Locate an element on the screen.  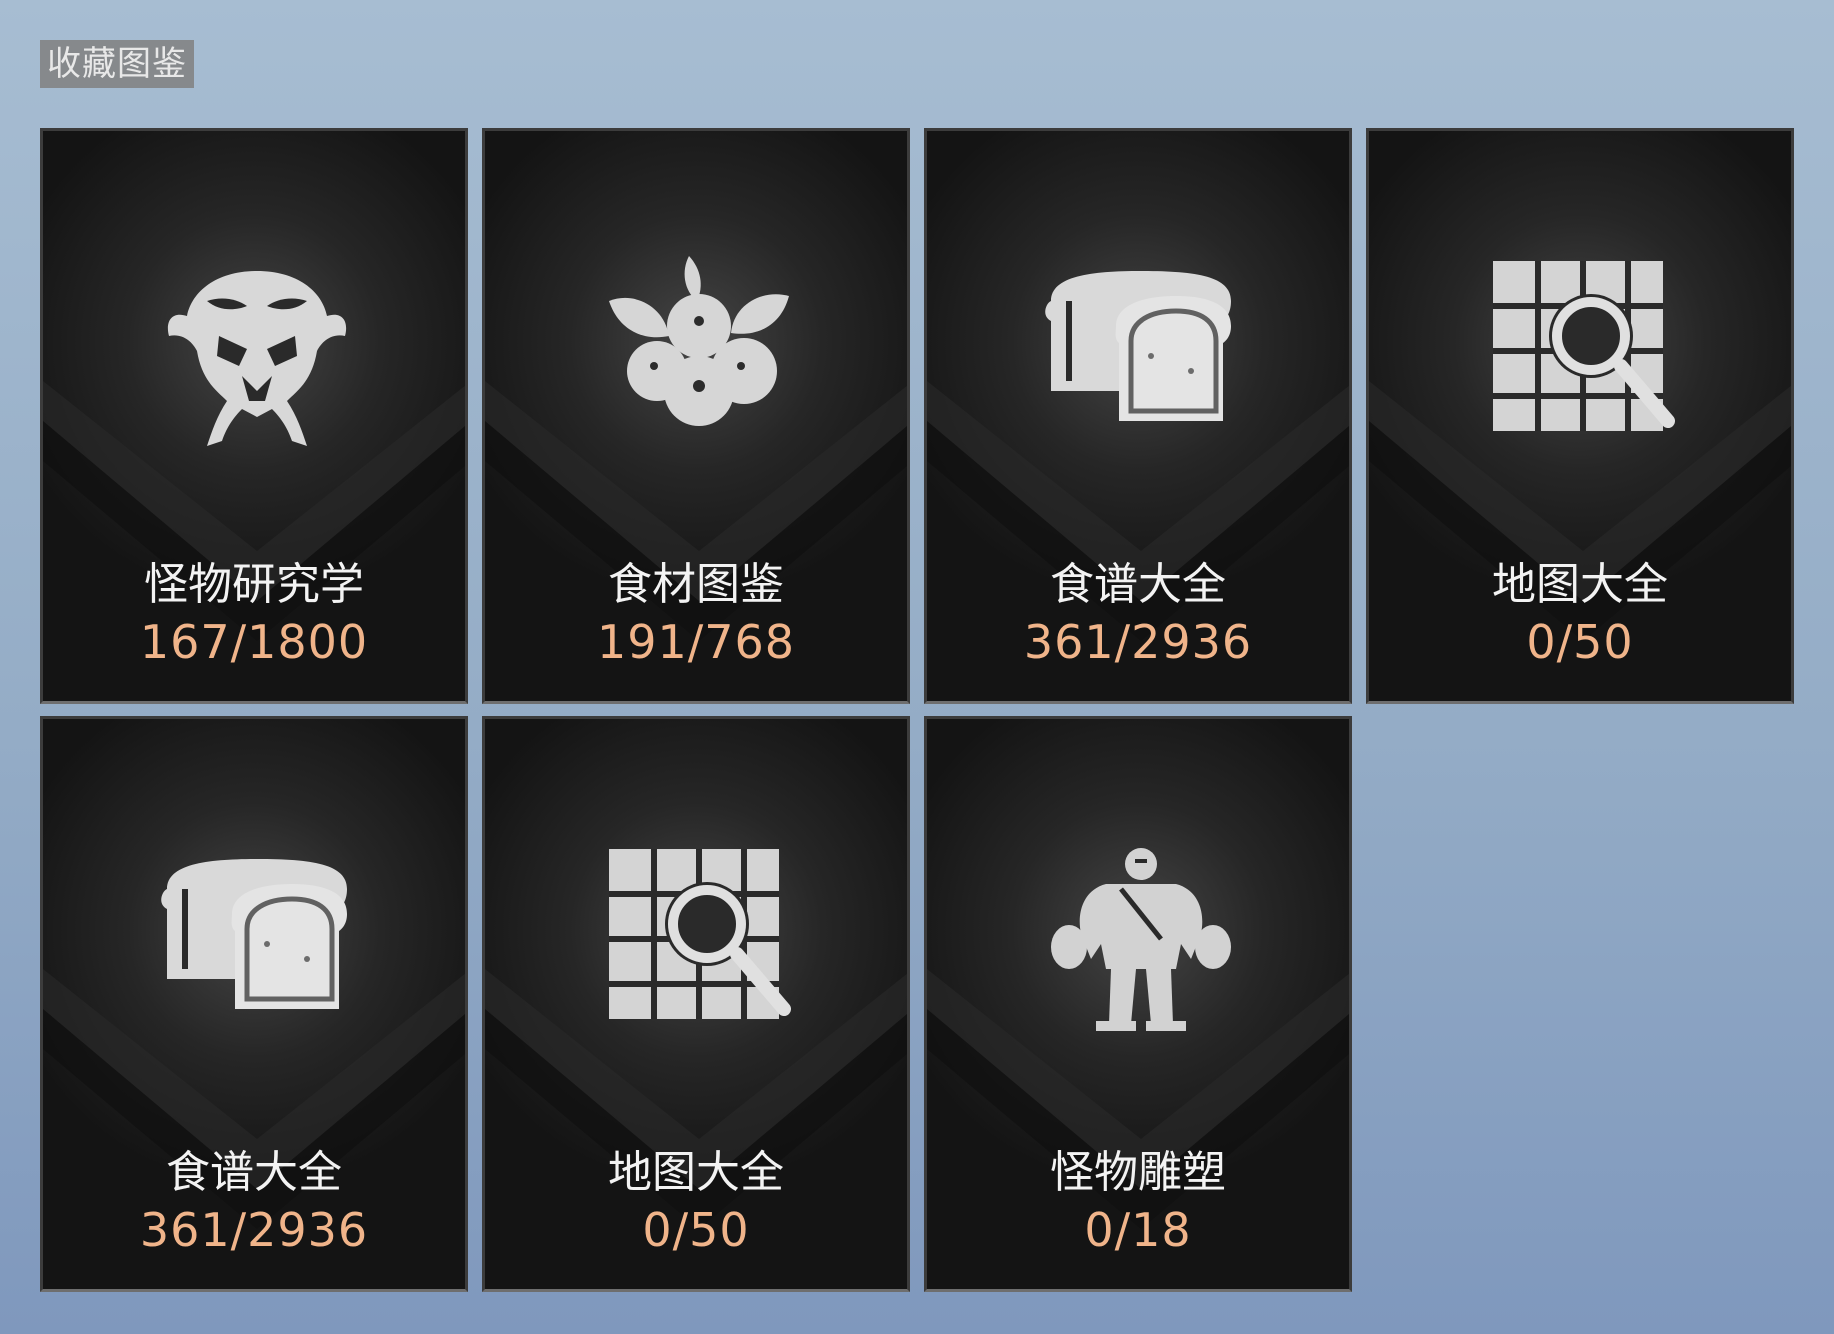
monster-statue-icon is located at coordinates (1141, 939).